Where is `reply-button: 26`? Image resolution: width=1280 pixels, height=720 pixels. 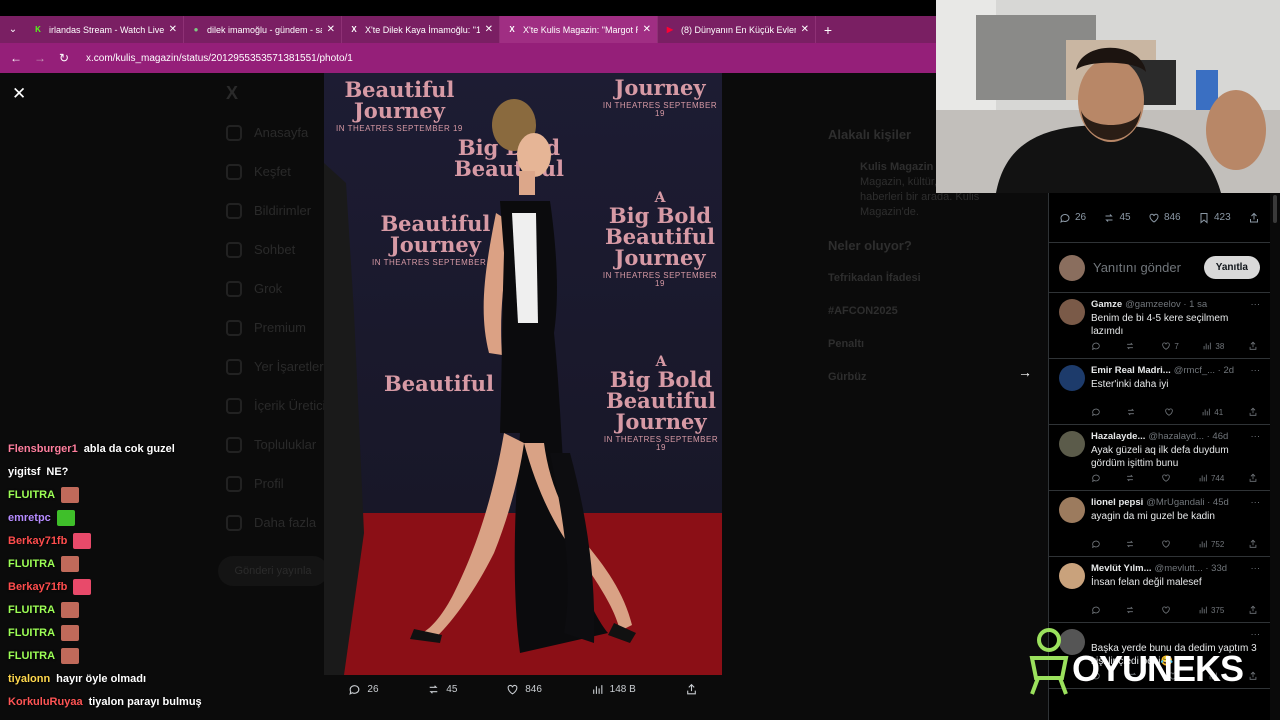 reply-button: 26 is located at coordinates (363, 689).